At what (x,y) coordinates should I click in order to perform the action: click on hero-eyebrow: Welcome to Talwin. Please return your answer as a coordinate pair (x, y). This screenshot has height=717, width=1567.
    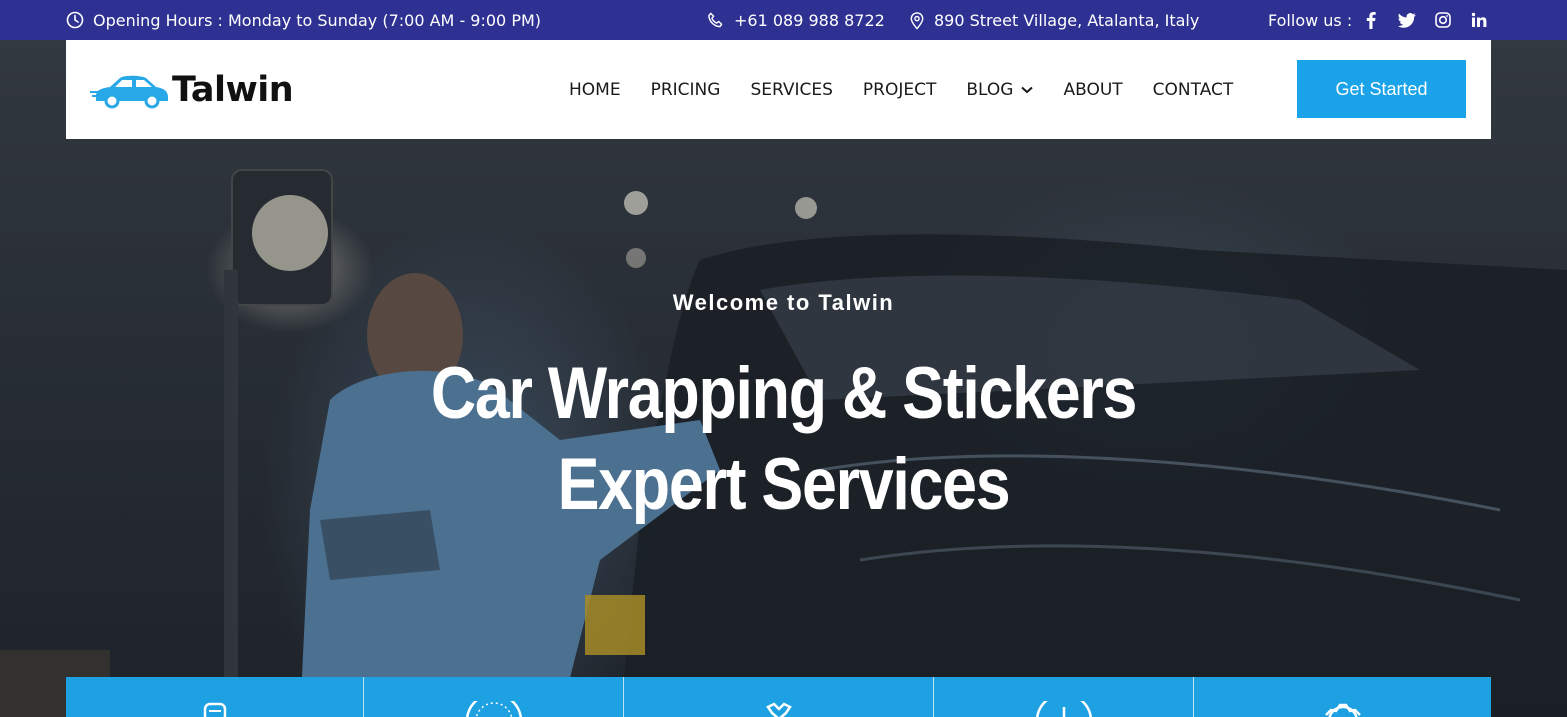
    Looking at the image, I should click on (783, 302).